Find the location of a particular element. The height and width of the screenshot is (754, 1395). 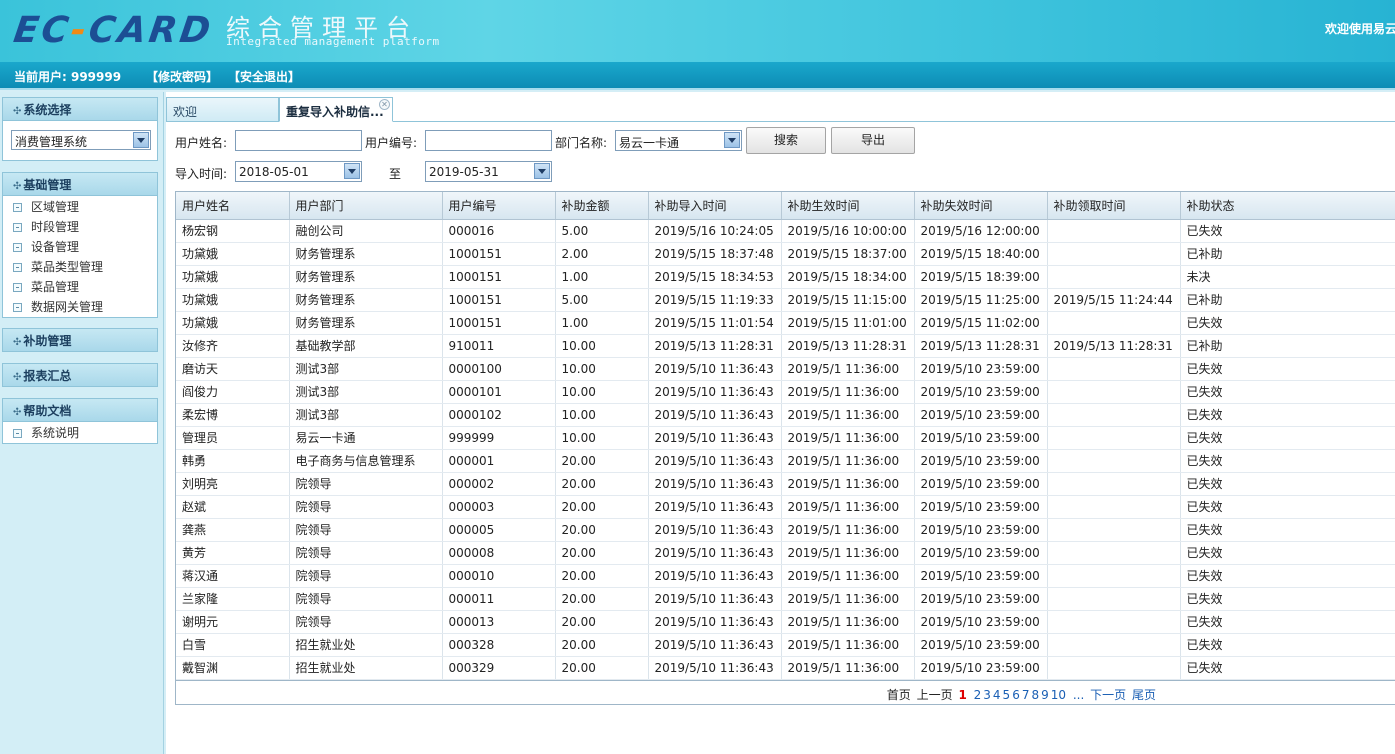

table-cell: 000011 is located at coordinates (499, 599).